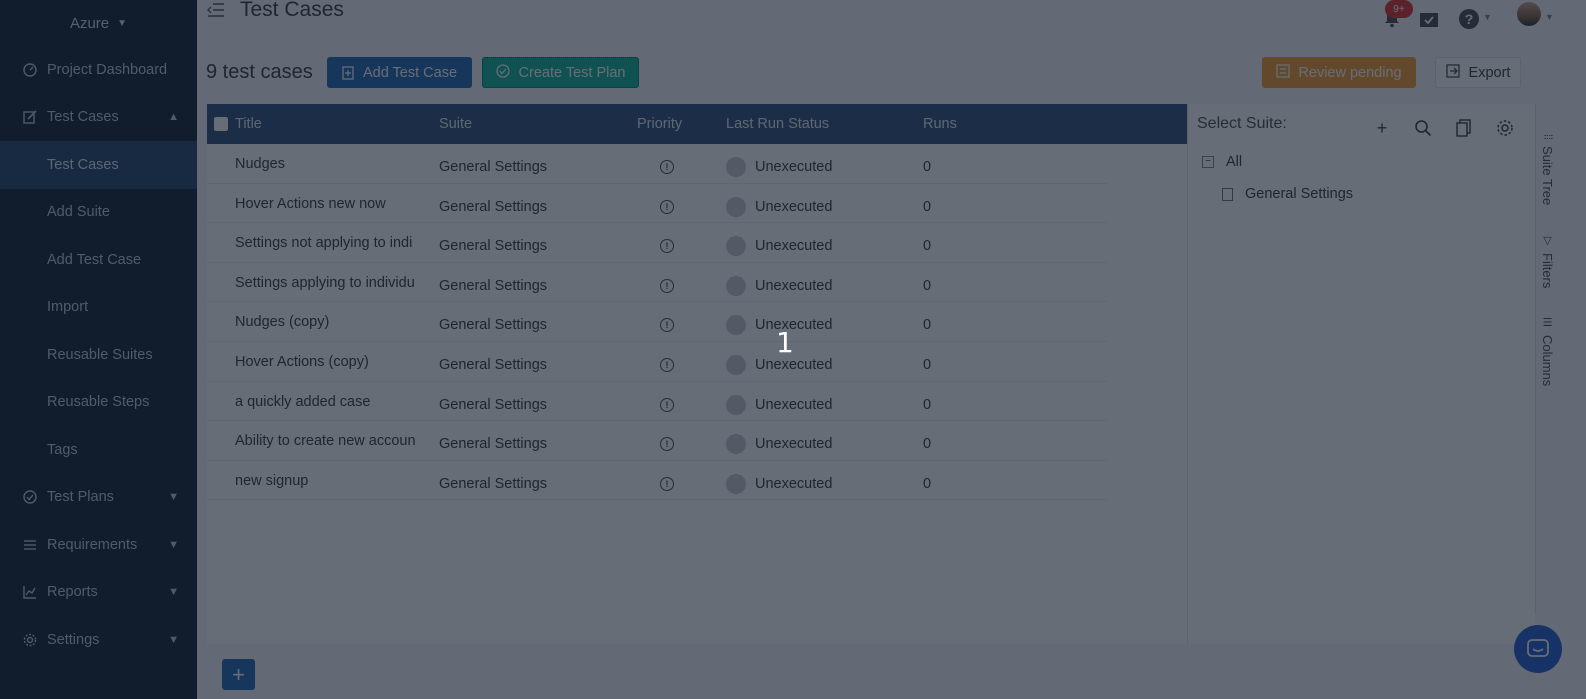 The width and height of the screenshot is (1586, 699). What do you see at coordinates (98, 308) in the screenshot?
I see `sidebar-subitem-import: Import` at bounding box center [98, 308].